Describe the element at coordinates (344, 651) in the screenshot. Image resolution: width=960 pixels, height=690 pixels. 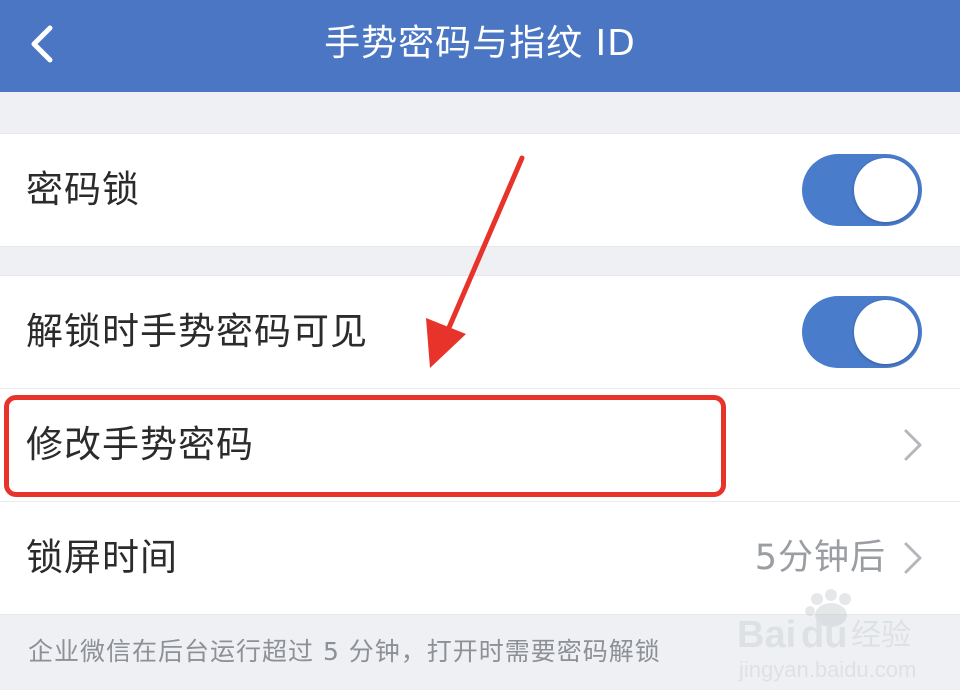
I see `footnote-text: 企业微信在后台运行超过 5 分钟，打开时需要密码解锁` at that location.